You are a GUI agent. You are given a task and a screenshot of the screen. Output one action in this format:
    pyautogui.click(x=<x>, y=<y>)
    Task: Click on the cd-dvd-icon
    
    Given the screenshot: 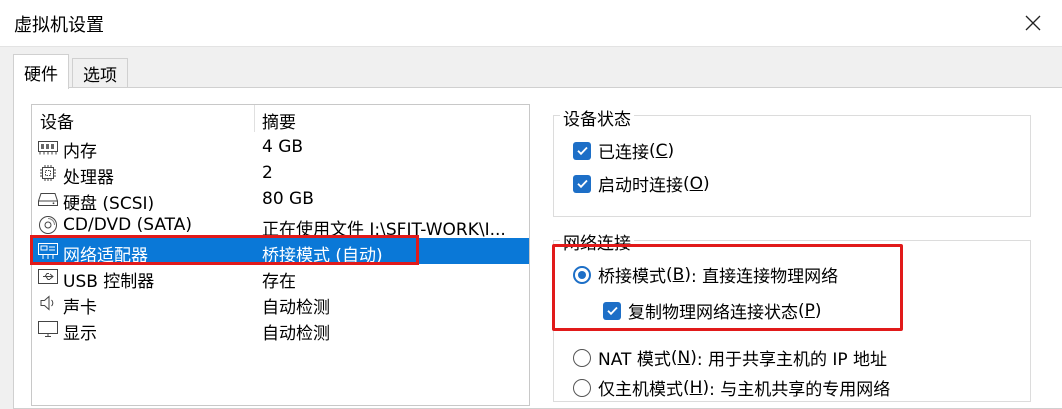 What is the action you would take?
    pyautogui.click(x=48, y=225)
    